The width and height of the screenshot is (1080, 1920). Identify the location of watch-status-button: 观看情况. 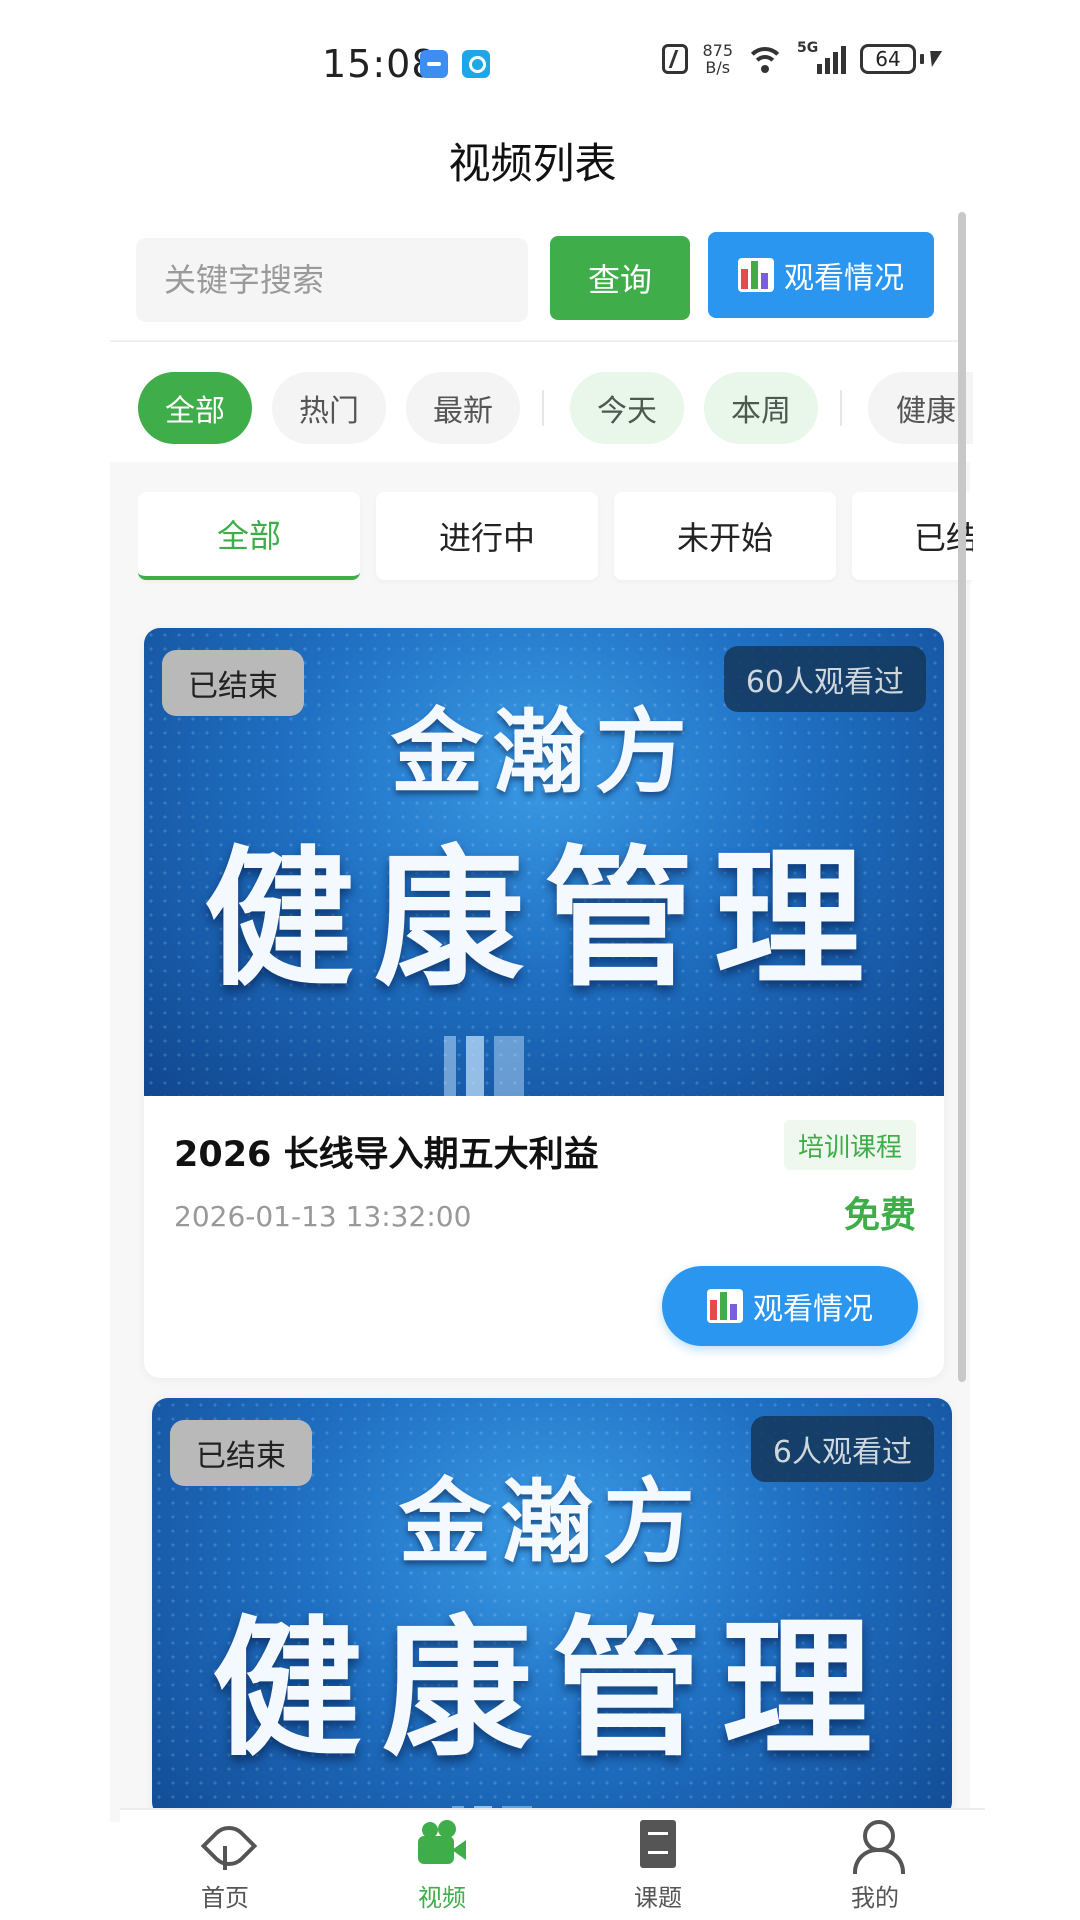
(821, 275).